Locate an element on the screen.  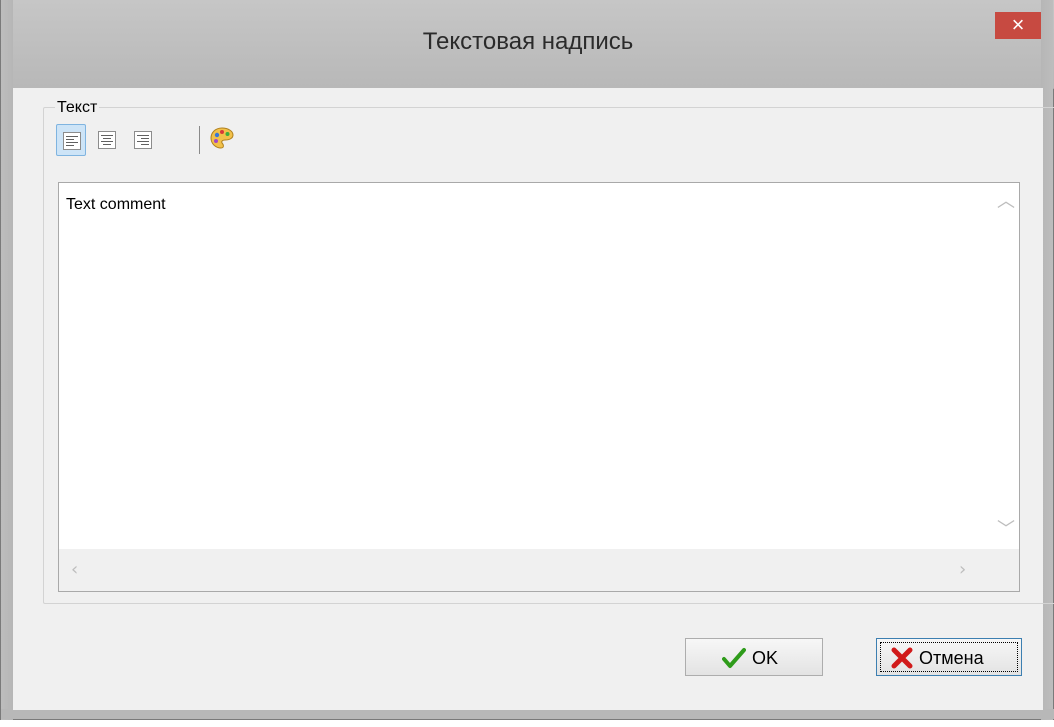
color-button is located at coordinates (223, 140).